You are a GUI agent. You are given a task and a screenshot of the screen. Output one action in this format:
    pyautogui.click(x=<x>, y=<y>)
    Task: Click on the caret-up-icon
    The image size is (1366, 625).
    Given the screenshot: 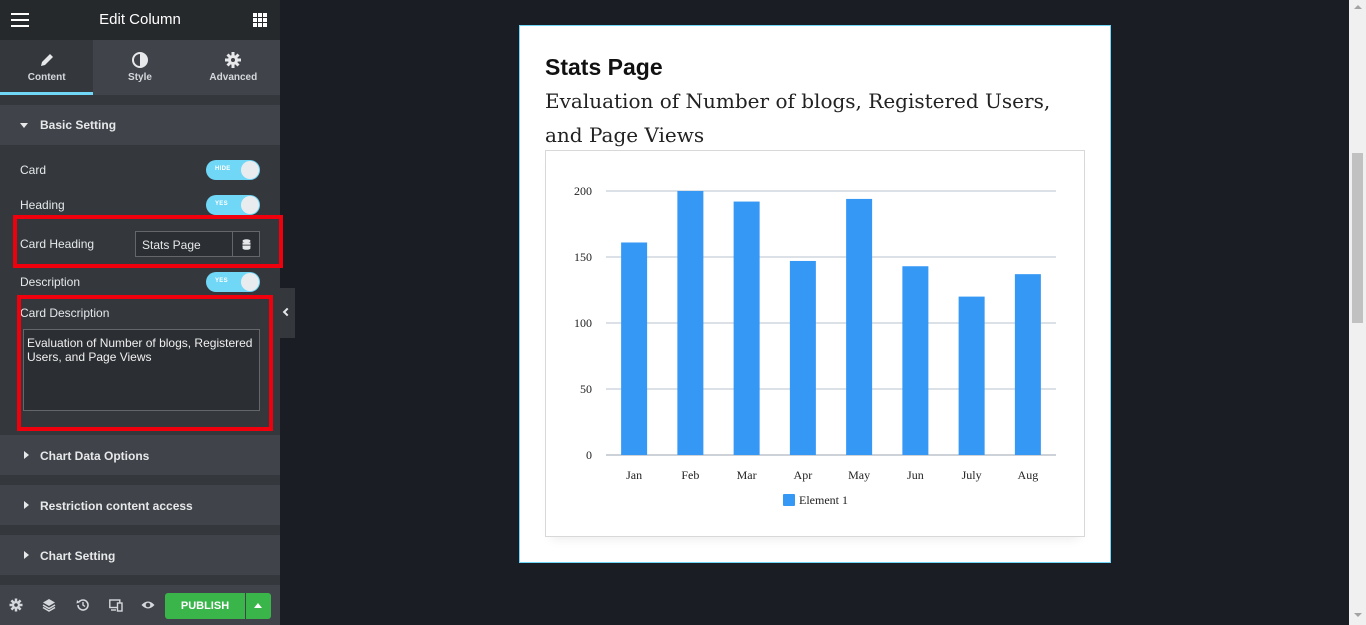 What is the action you would take?
    pyautogui.click(x=258, y=605)
    